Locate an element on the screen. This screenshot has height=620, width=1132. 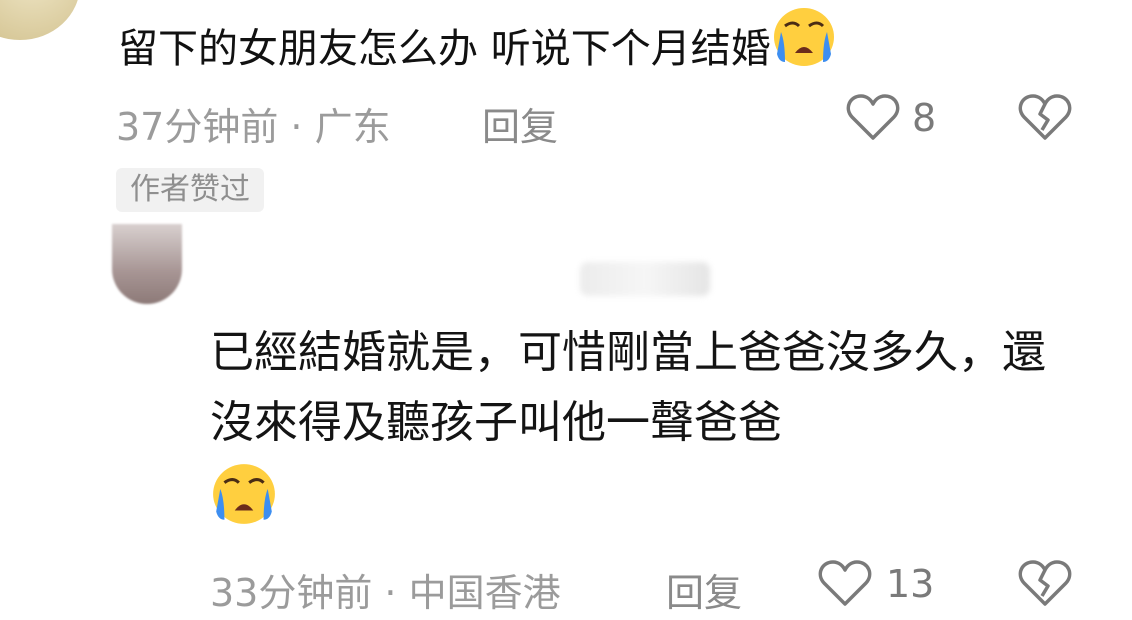
comment-meta: 33分钟前 · 中国香港 is located at coordinates (385, 593).